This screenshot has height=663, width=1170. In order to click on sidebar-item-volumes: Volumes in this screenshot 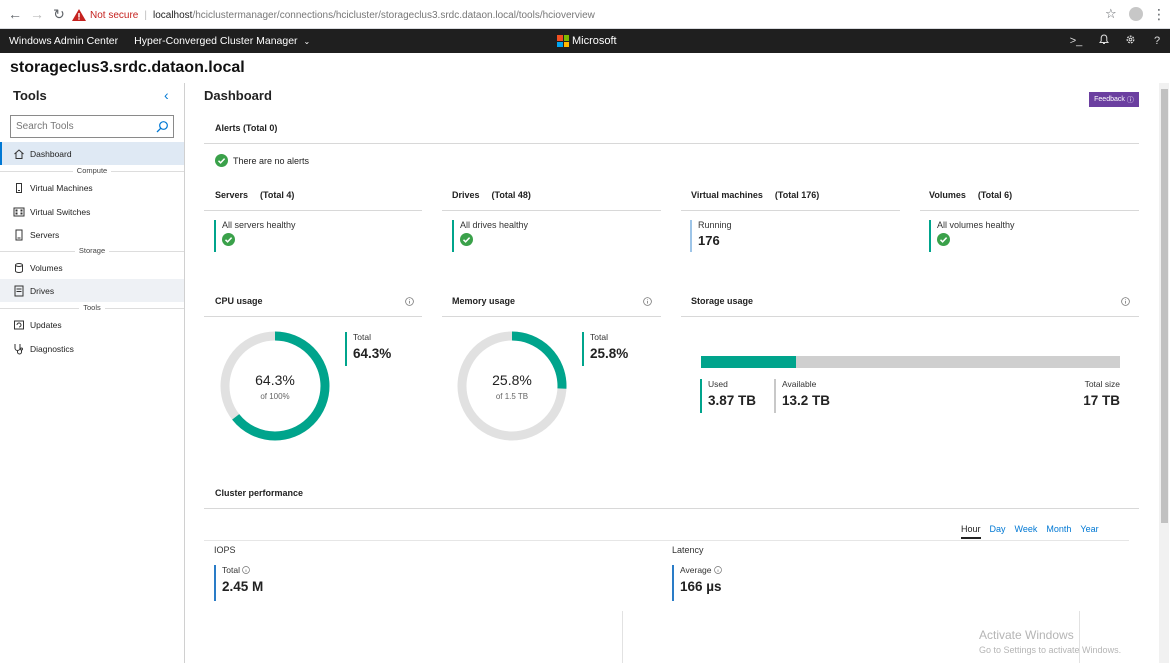, I will do `click(92, 267)`.